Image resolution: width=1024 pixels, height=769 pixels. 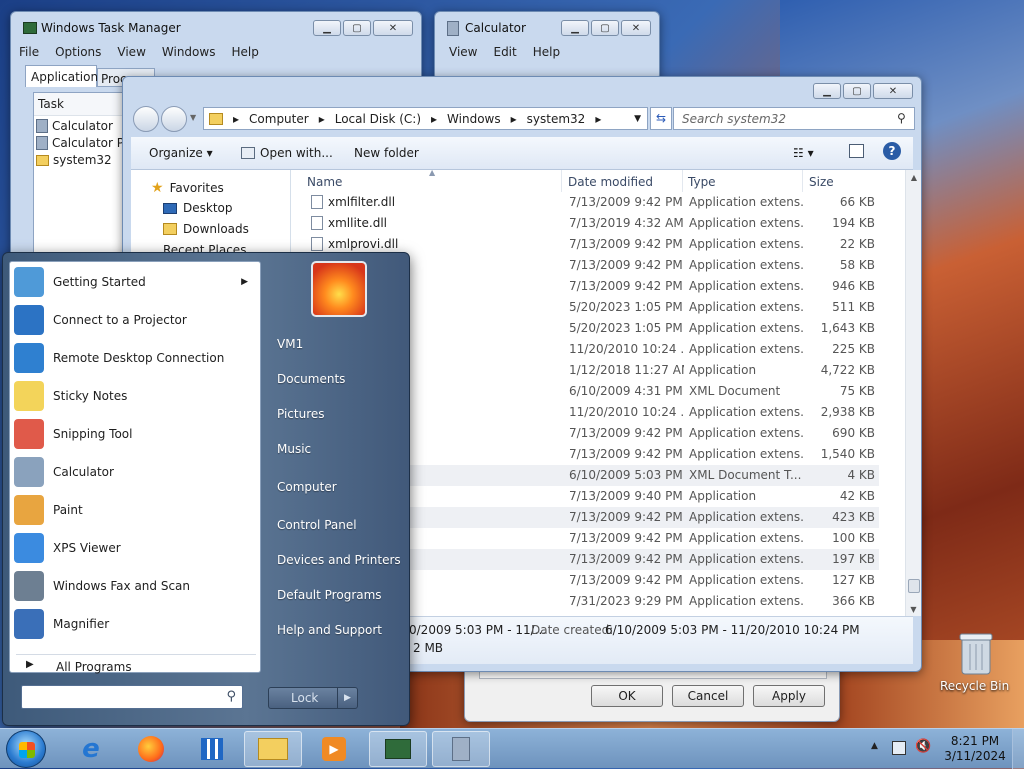 What do you see at coordinates (198, 208) in the screenshot?
I see `nav-desktop: Desktop` at bounding box center [198, 208].